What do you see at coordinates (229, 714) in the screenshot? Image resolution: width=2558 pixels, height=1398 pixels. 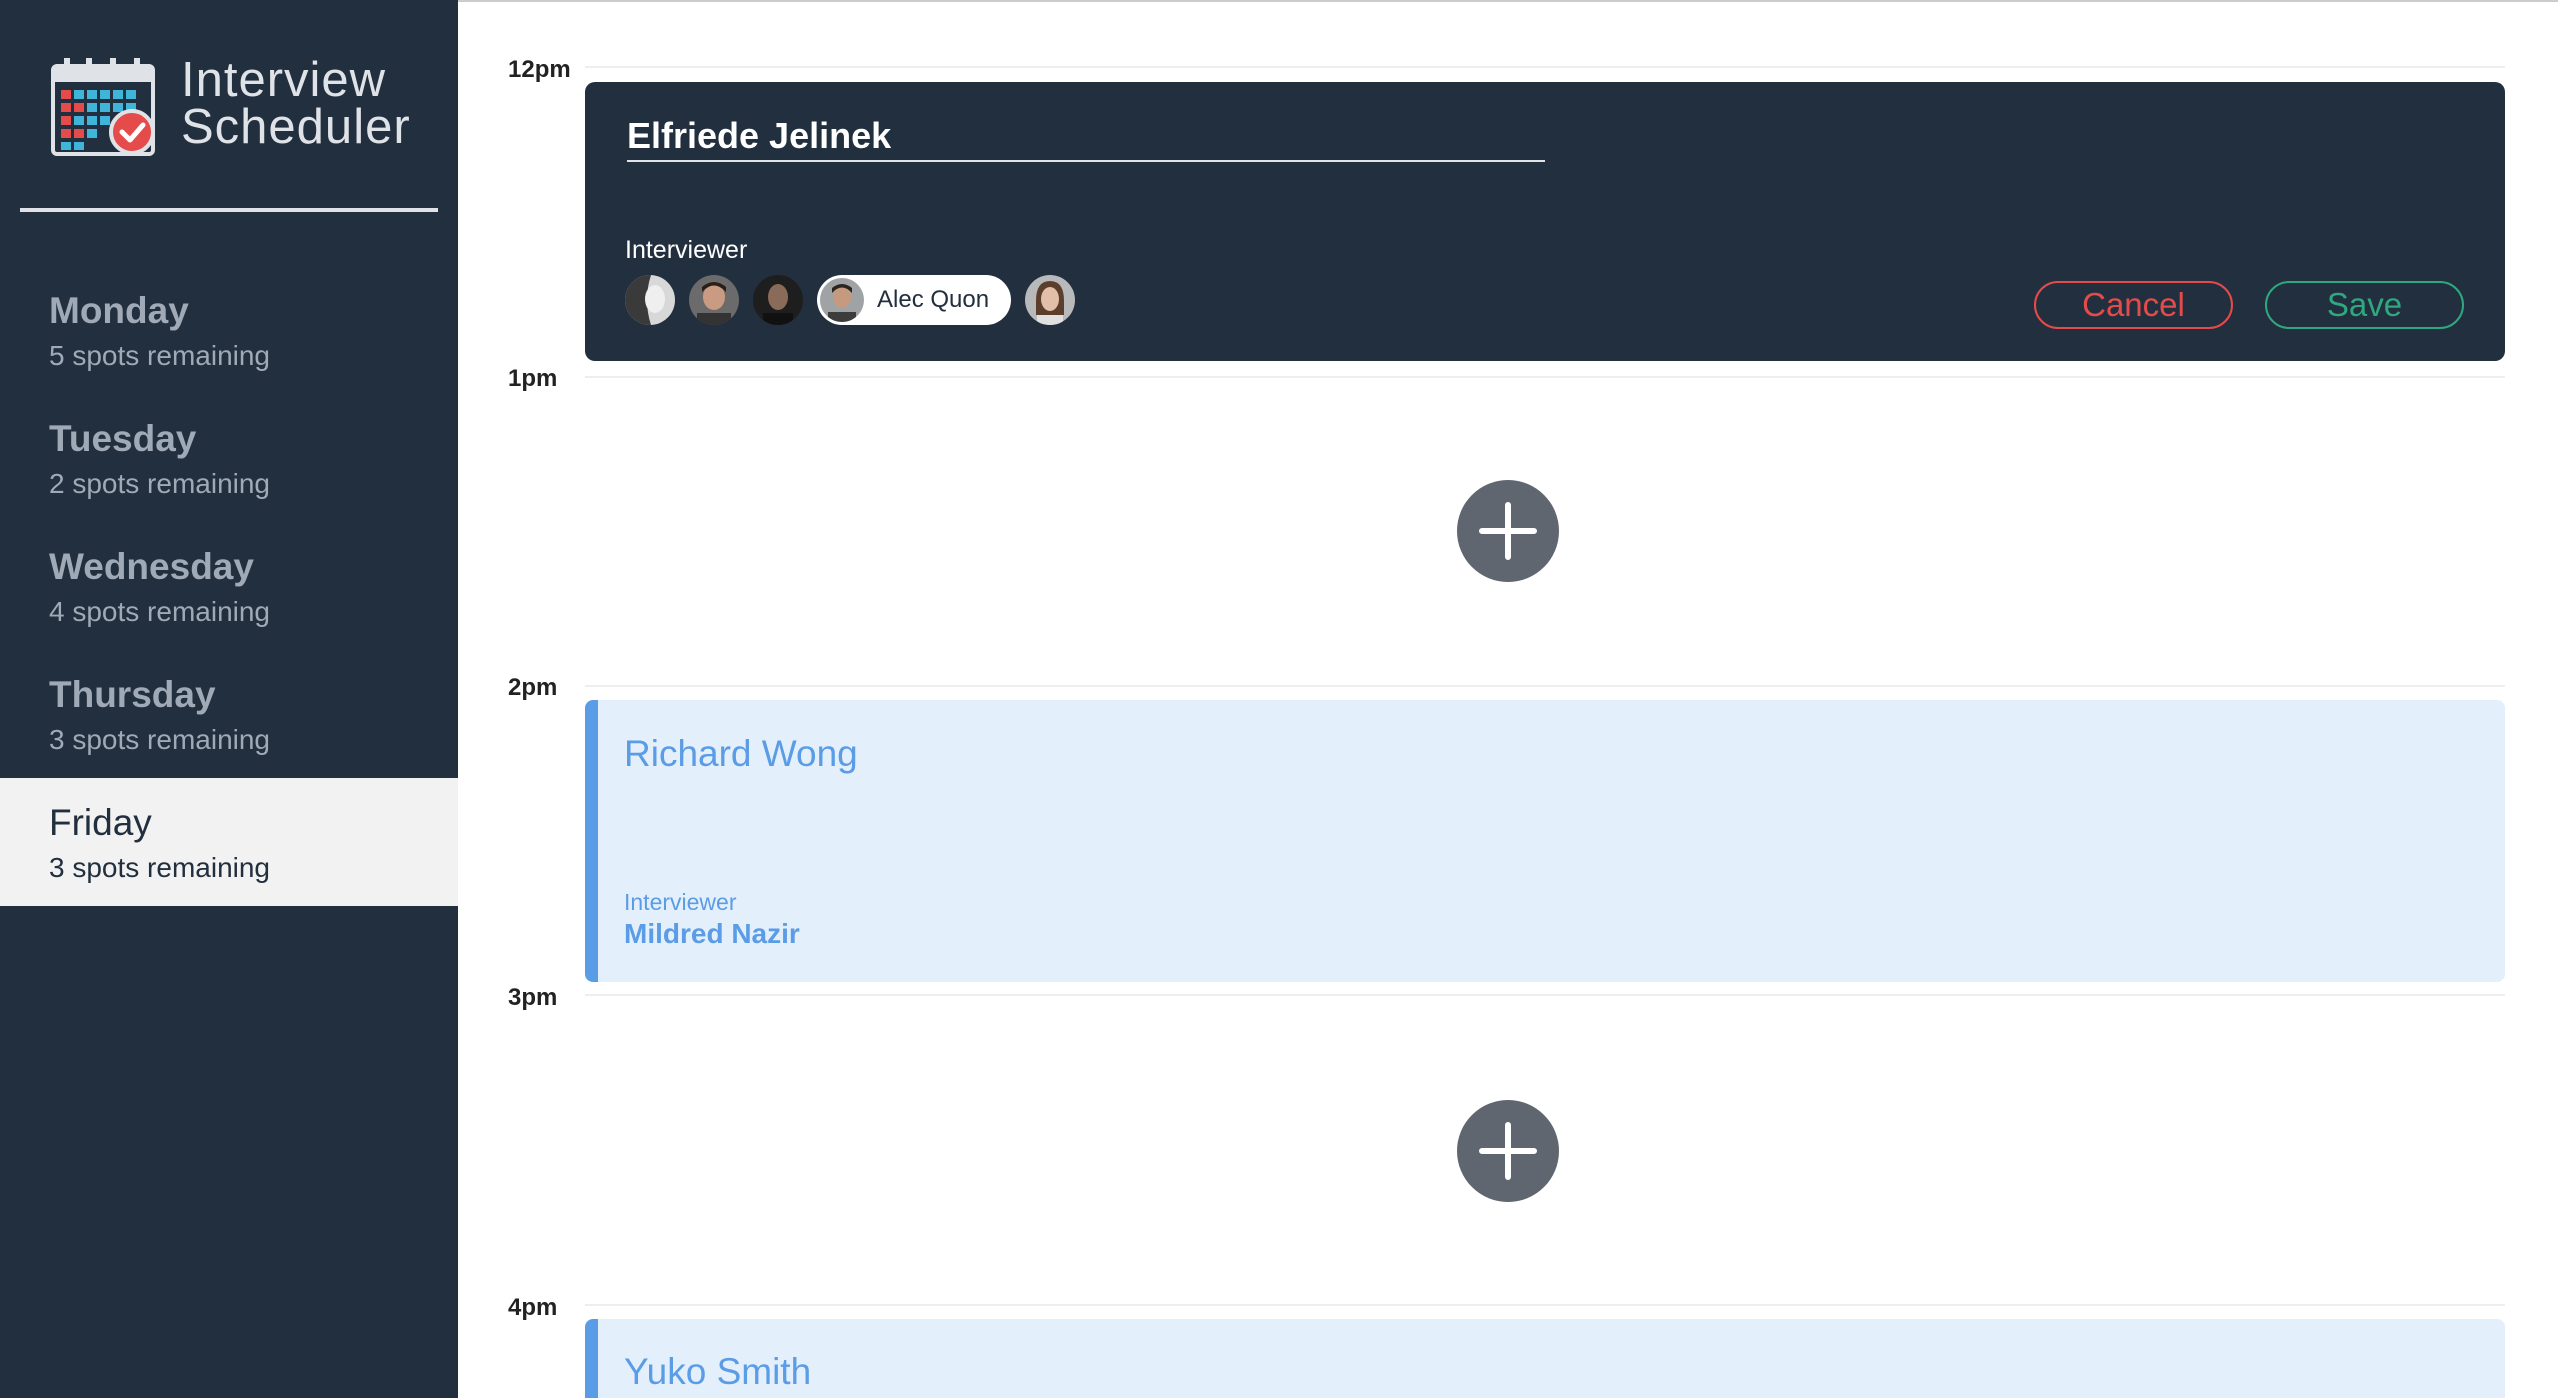 I see `sidebar-item-thursday: Thursday 3 spots remaining` at bounding box center [229, 714].